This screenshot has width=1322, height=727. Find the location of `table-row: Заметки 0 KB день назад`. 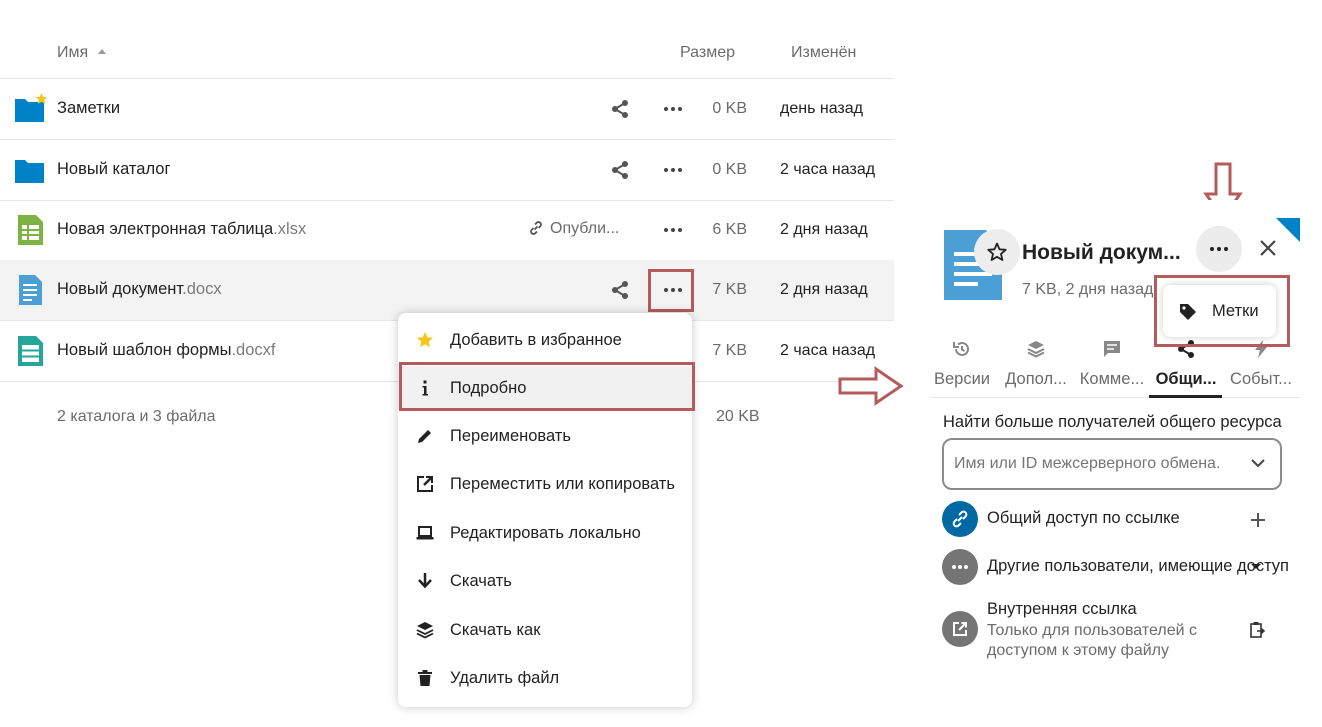

table-row: Заметки 0 KB день назад is located at coordinates (447, 109).